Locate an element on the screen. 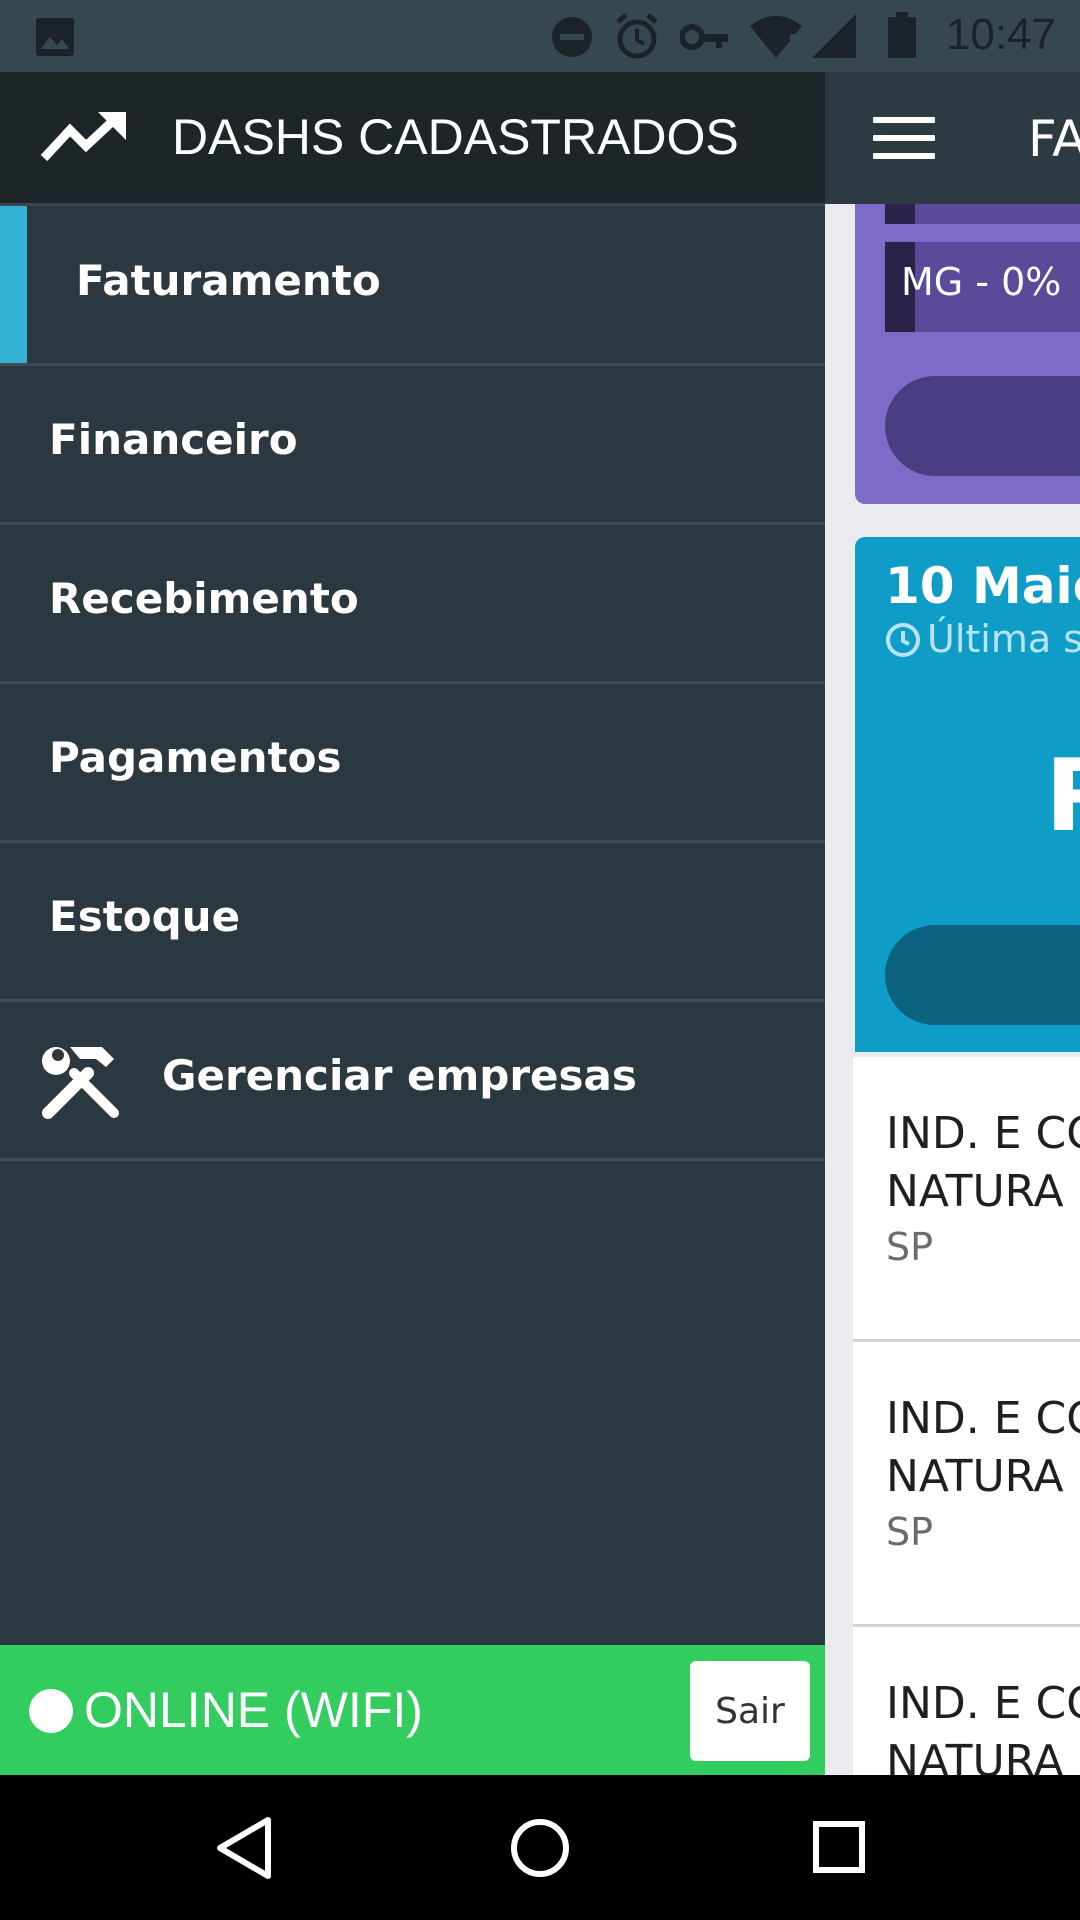  connection-footer: ONLINE (WIFI) Sair is located at coordinates (412, 1710).